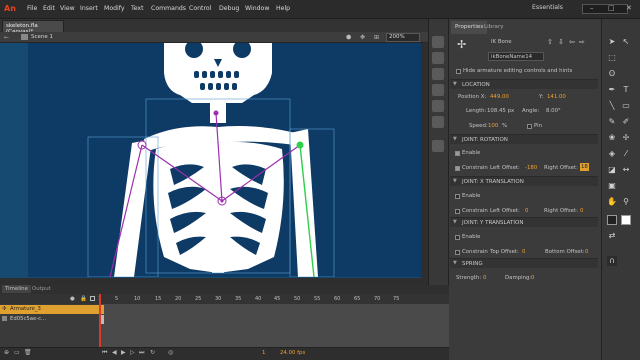  I want to click on width-tool-icon: ↔, so click(626, 170).